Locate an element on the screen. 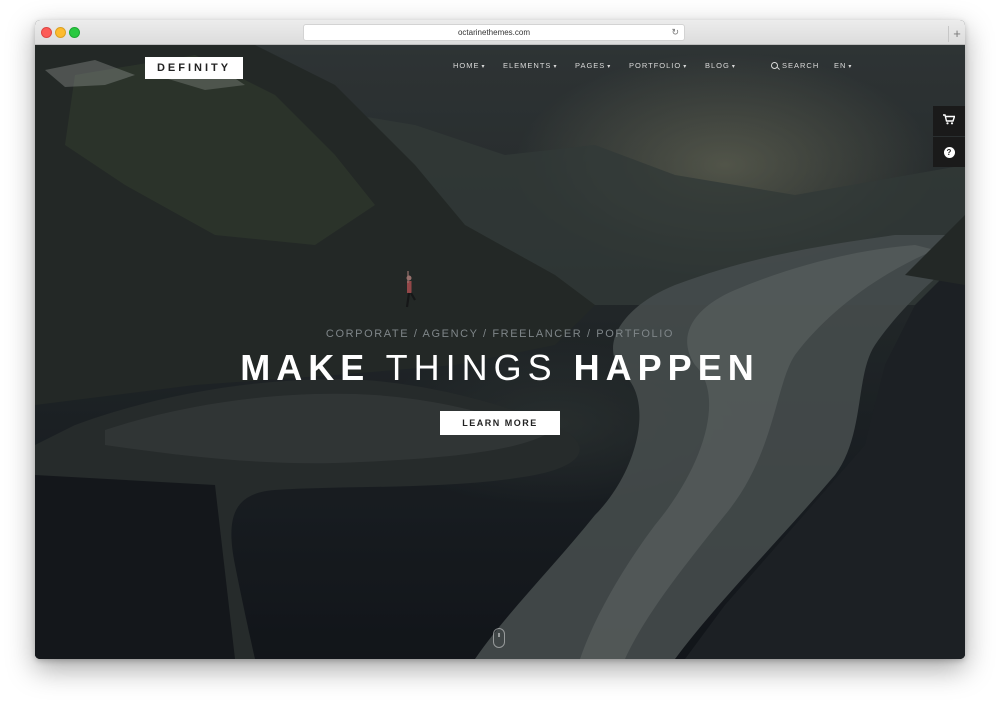 The width and height of the screenshot is (1000, 709). address-bar-url: octarinethemes.com is located at coordinates (494, 32).